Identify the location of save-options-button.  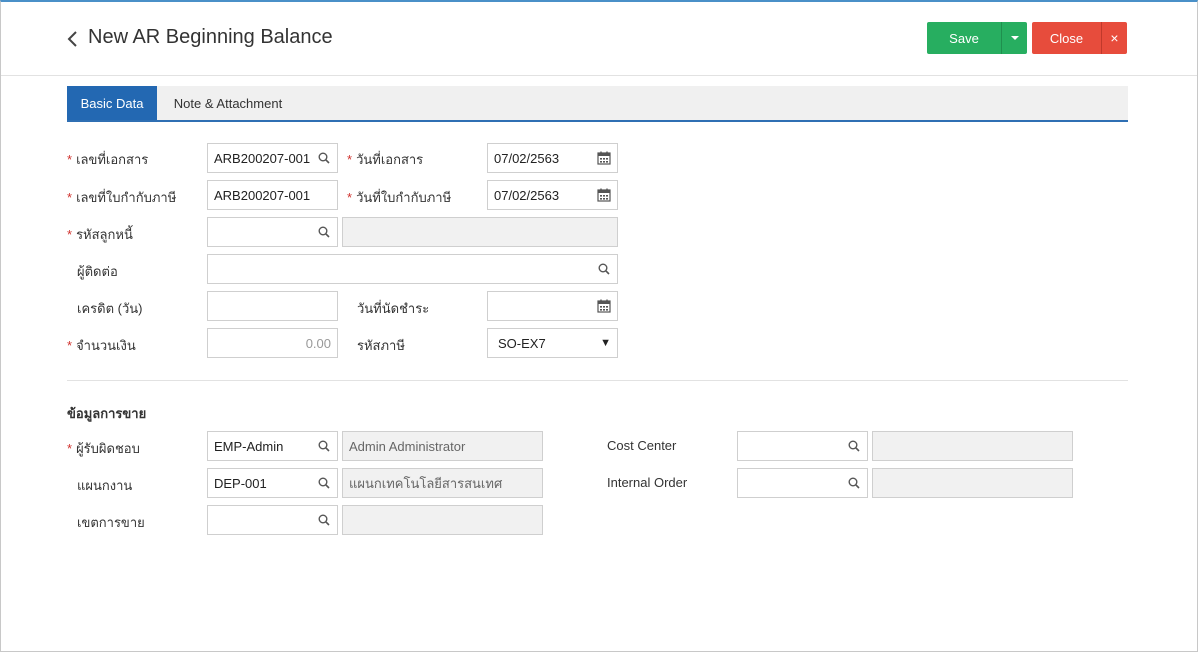
(1014, 38).